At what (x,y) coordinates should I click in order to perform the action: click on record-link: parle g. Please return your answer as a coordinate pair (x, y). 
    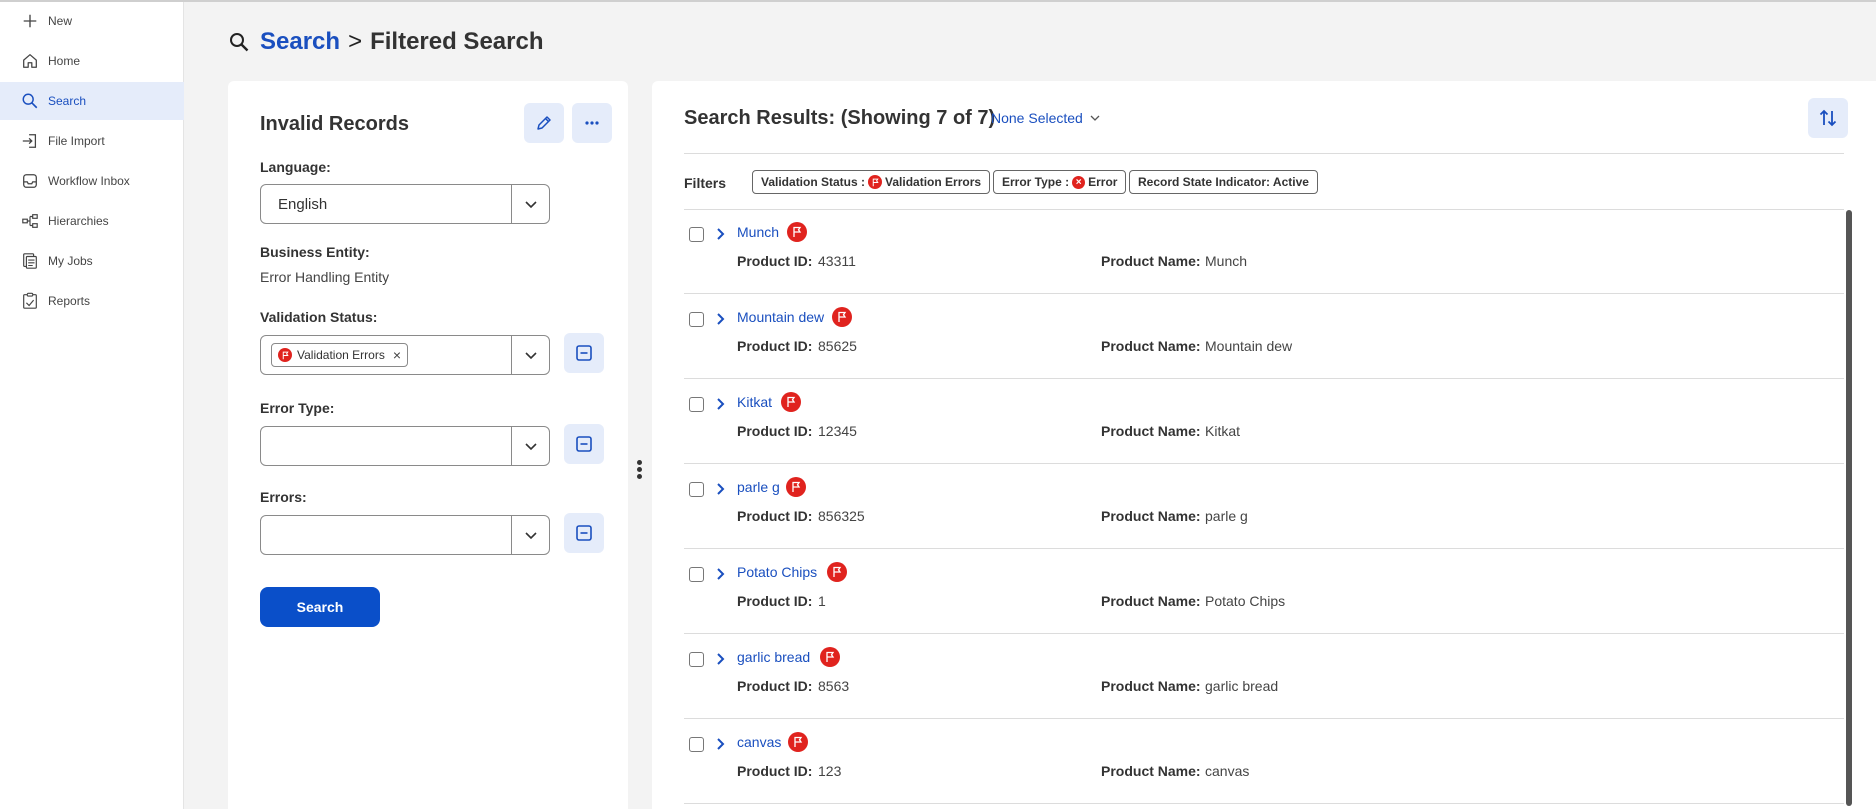
    Looking at the image, I should click on (758, 487).